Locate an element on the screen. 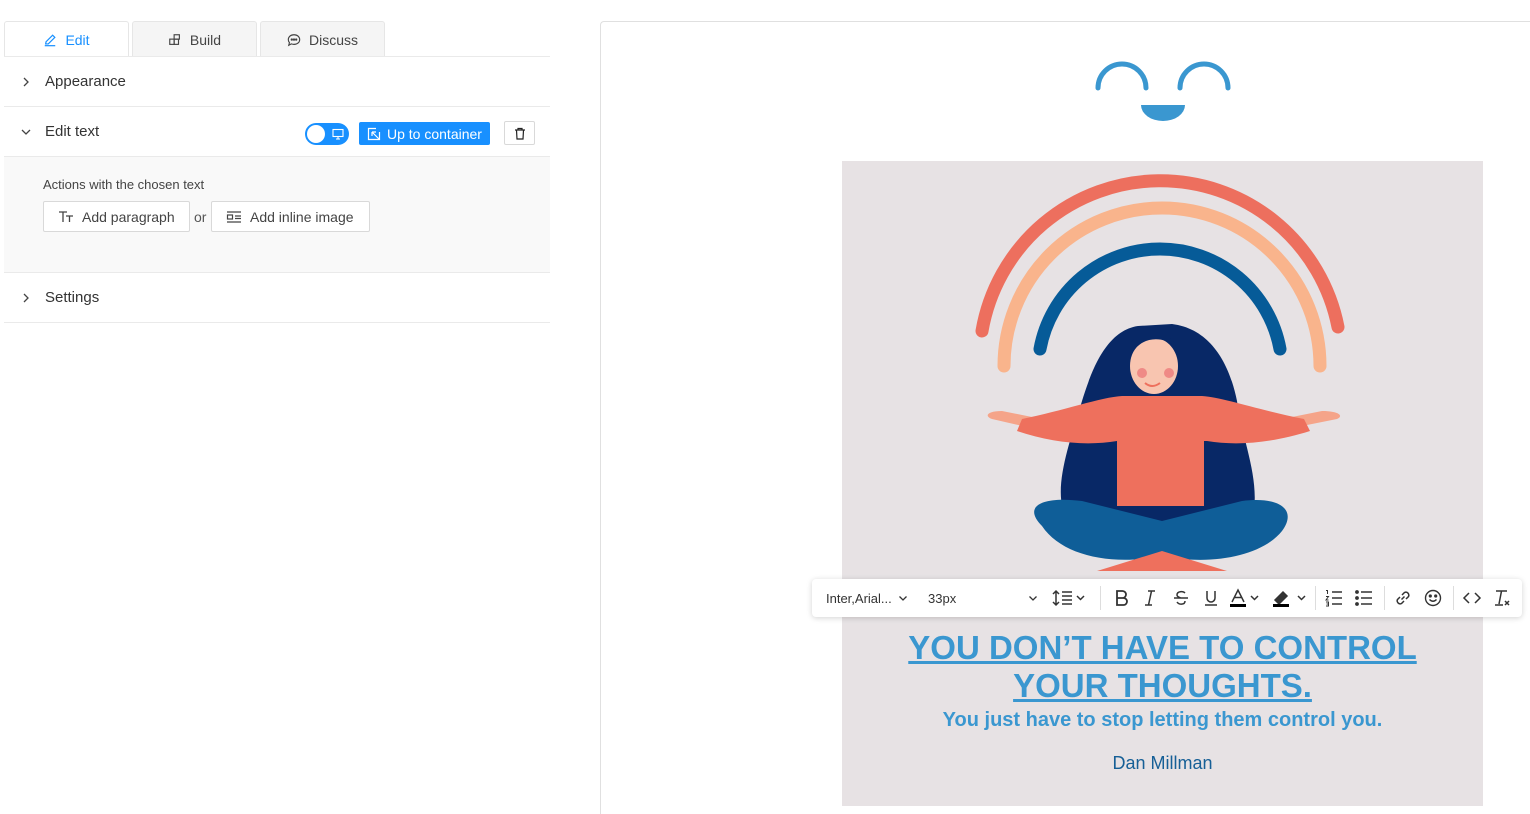 This screenshot has width=1530, height=814. clear-format-icon is located at coordinates (1502, 598).